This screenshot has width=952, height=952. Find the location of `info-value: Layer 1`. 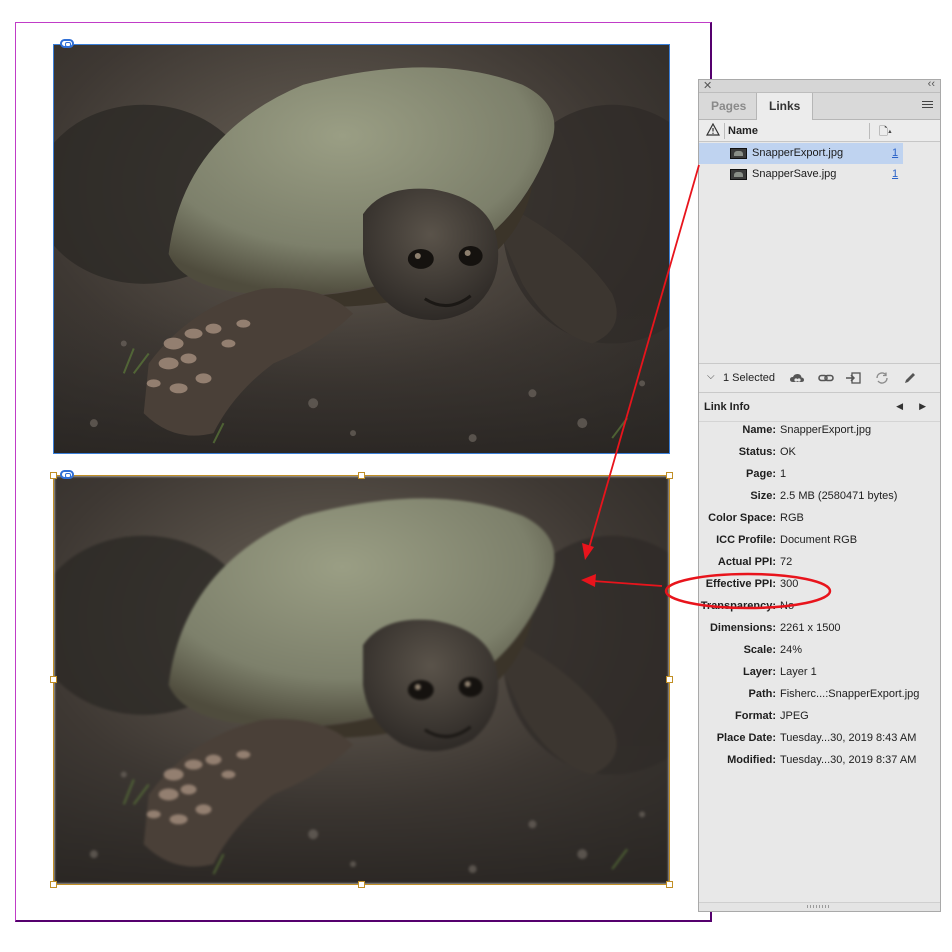

info-value: Layer 1 is located at coordinates (798, 672).